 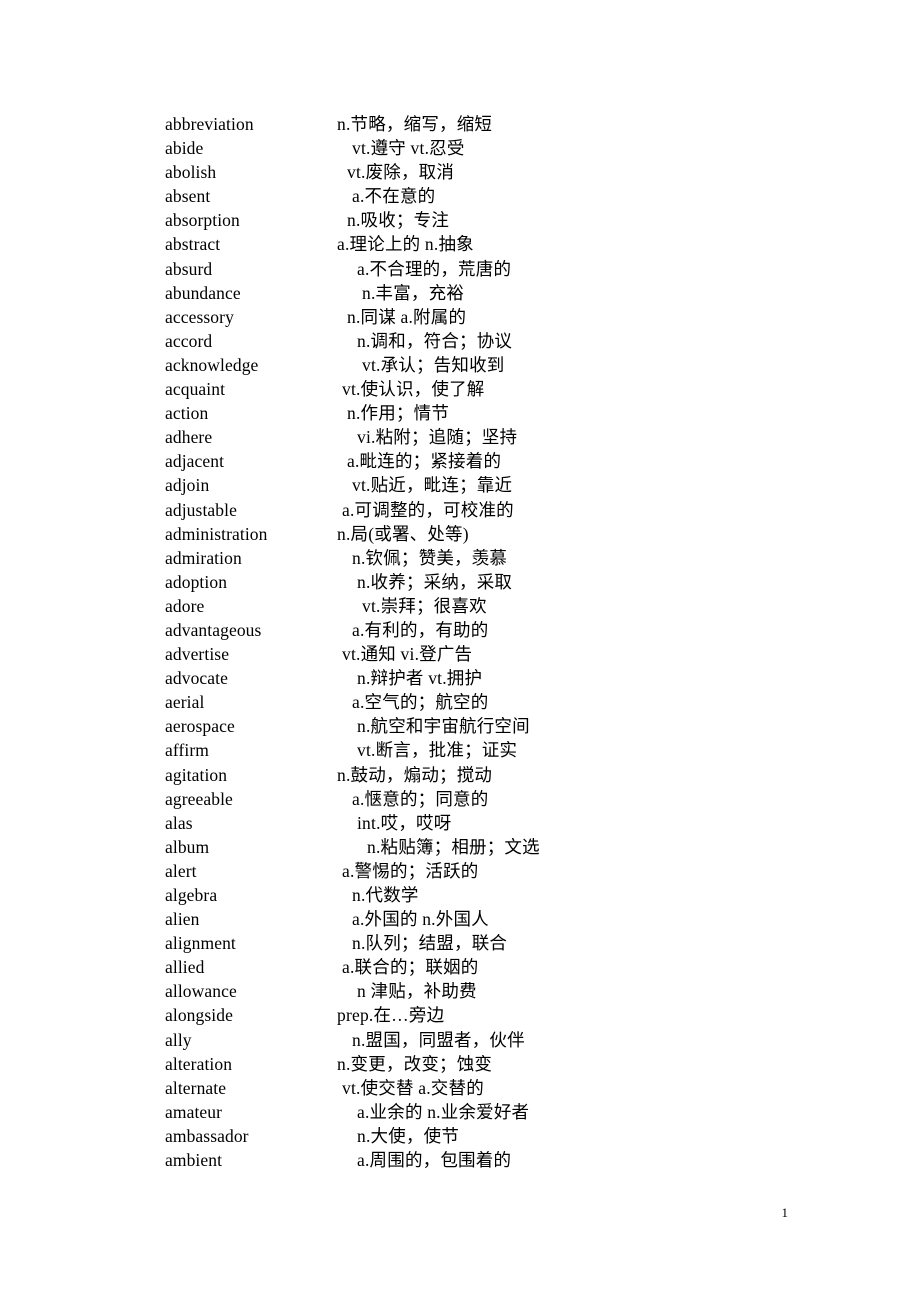 What do you see at coordinates (432, 485) in the screenshot?
I see `entry-definition: vt.贴近，毗连；靠近` at bounding box center [432, 485].